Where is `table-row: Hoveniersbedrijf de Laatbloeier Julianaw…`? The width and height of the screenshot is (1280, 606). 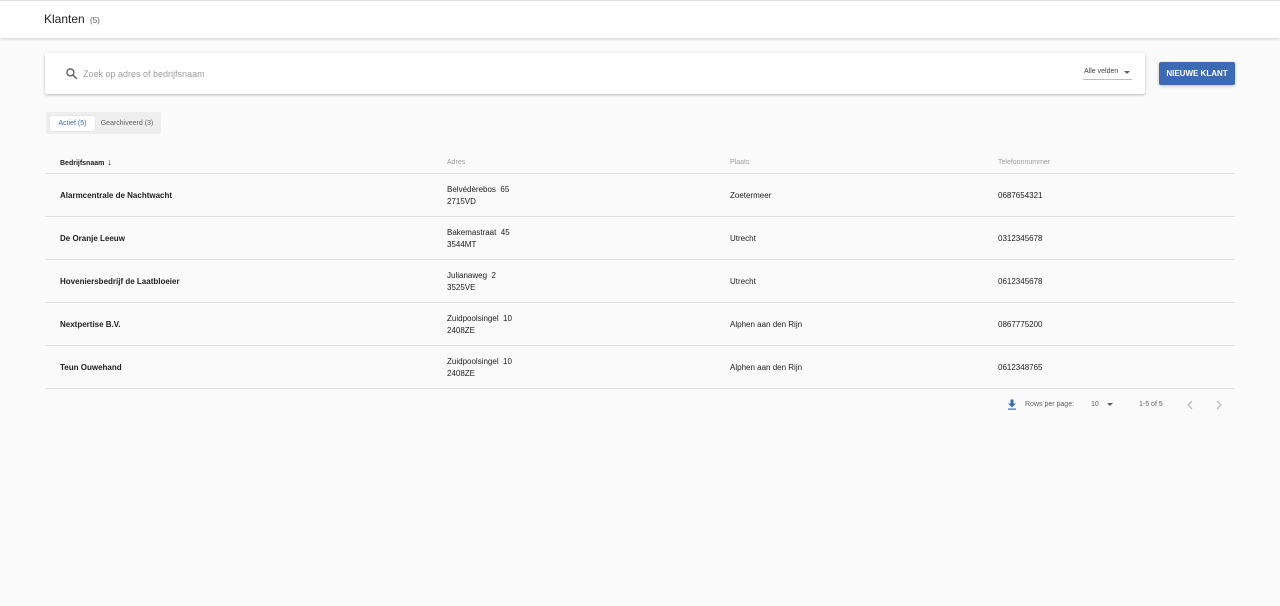
table-row: Hoveniersbedrijf de Laatbloeier Julianaw… is located at coordinates (640, 281).